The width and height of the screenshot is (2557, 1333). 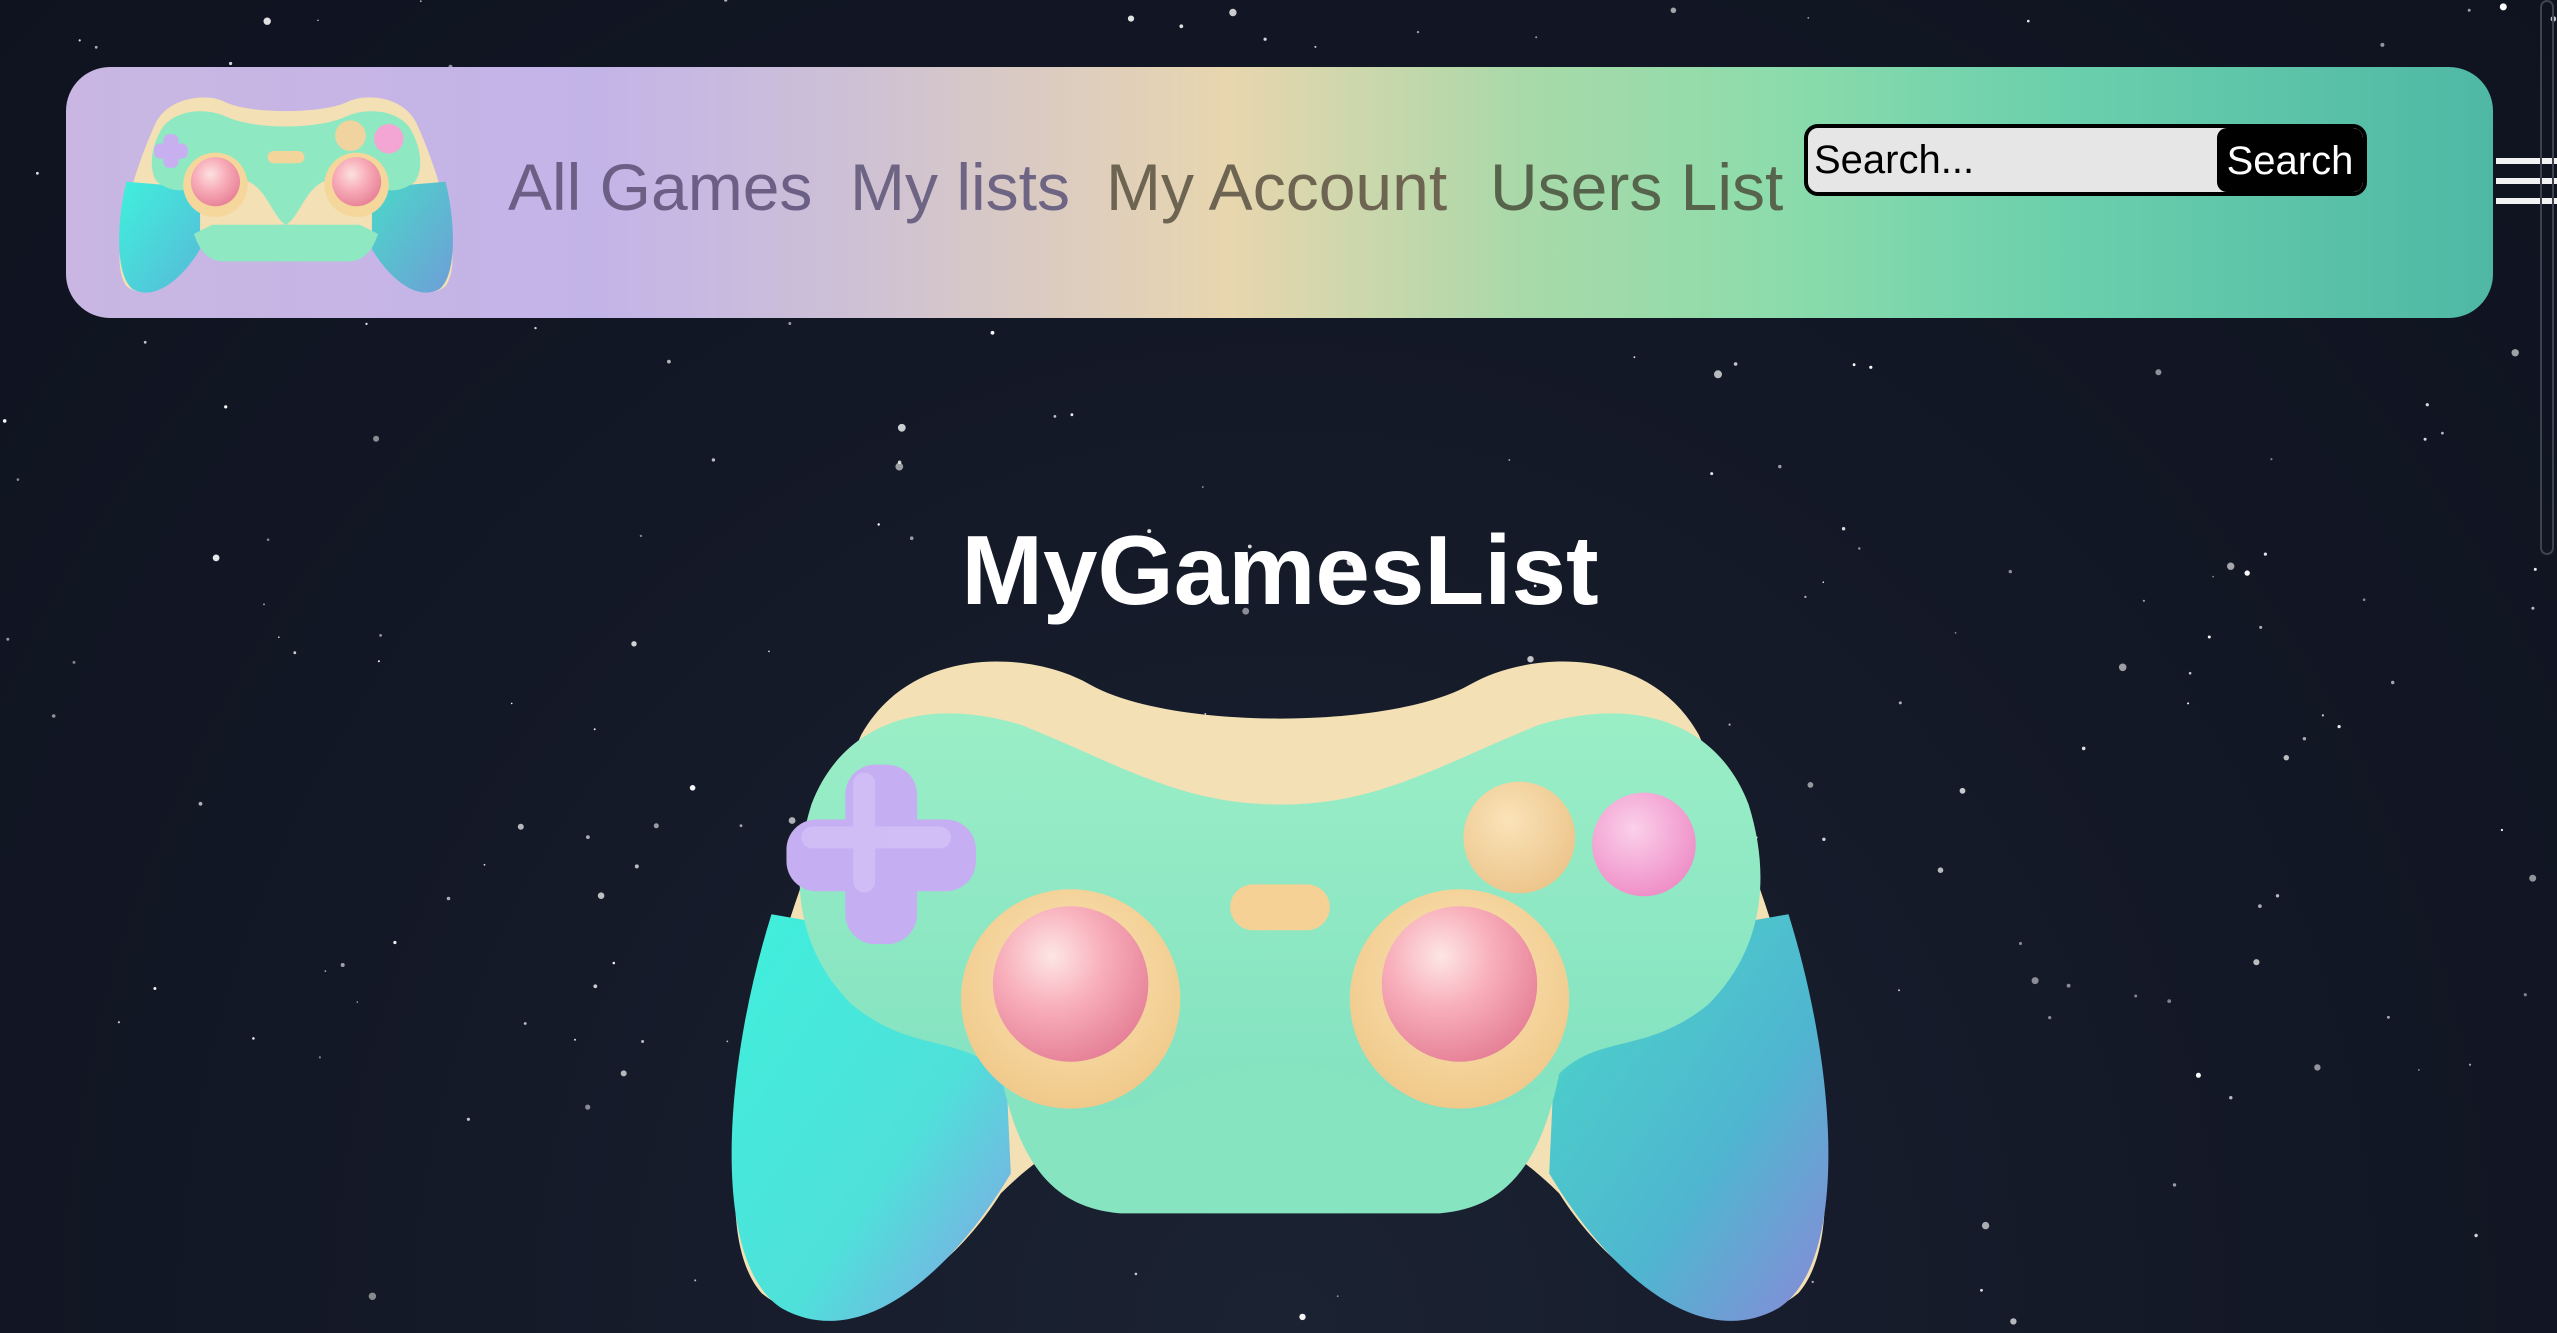 I want to click on nav-link-my-lists: My lists, so click(x=960, y=187).